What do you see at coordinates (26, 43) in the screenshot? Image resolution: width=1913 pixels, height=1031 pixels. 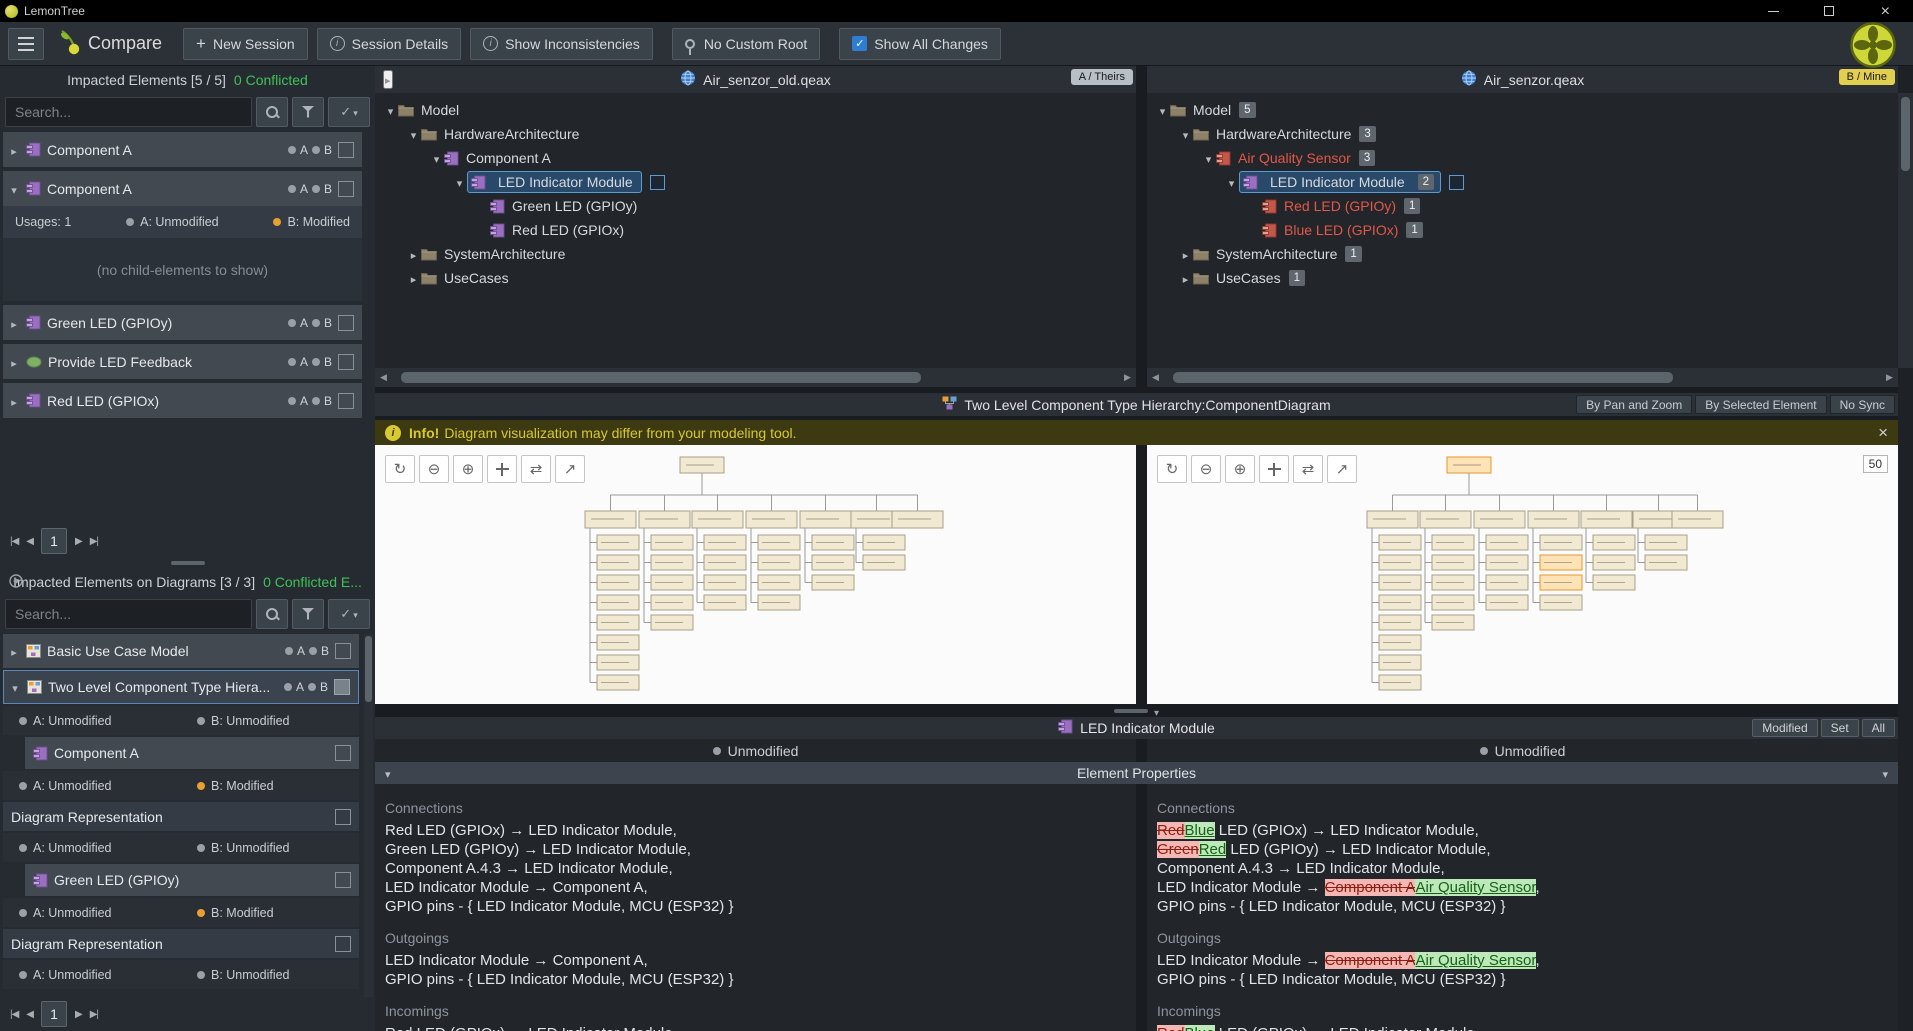 I see `menu-button` at bounding box center [26, 43].